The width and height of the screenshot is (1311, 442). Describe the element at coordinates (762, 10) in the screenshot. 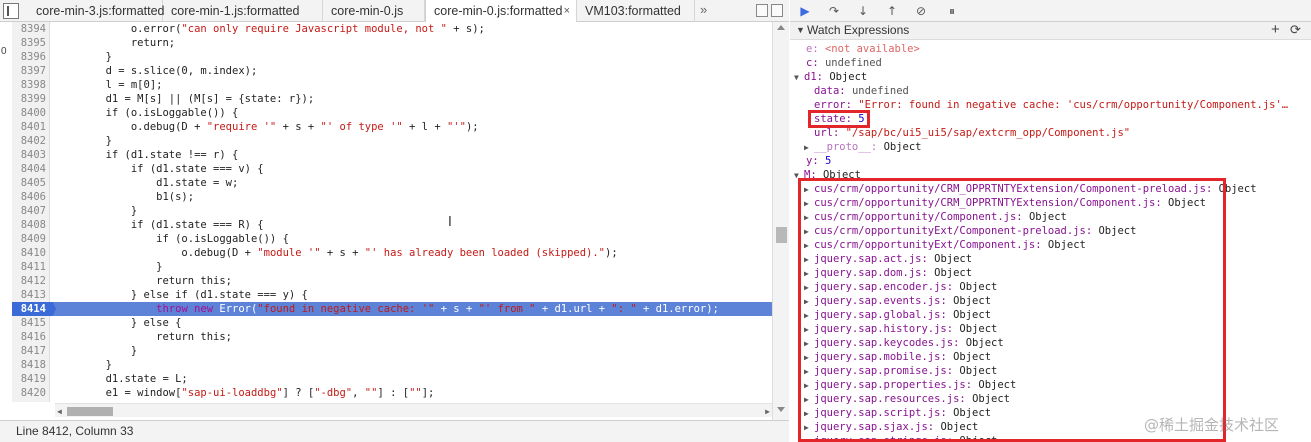

I see `toggle-sidebar-left-icon` at that location.